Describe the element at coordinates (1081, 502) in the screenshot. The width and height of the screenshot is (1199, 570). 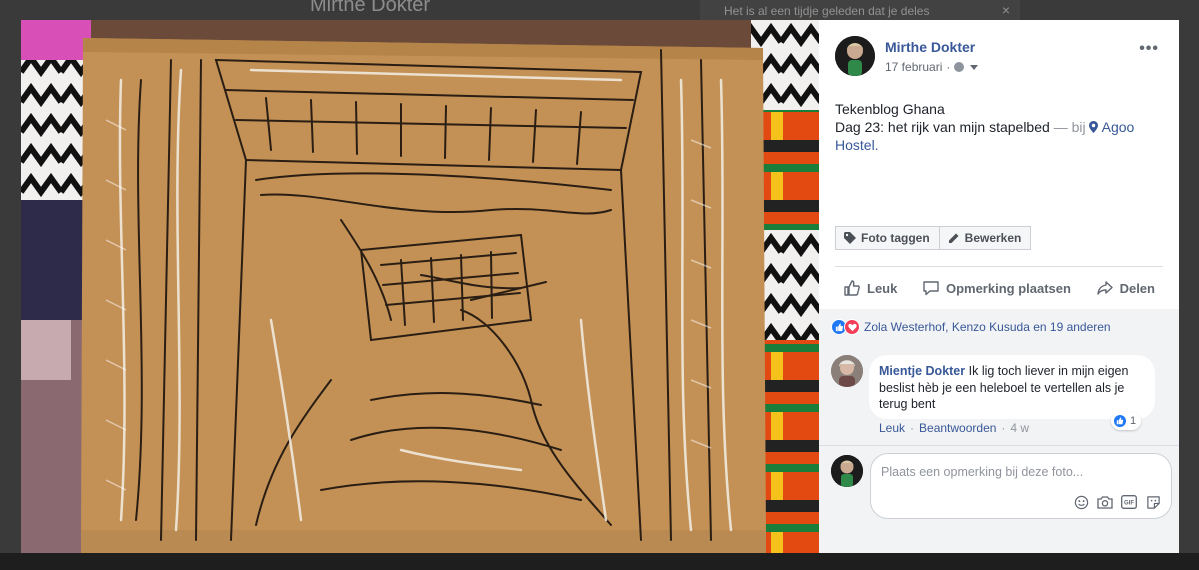
I see `emoji-icon` at that location.